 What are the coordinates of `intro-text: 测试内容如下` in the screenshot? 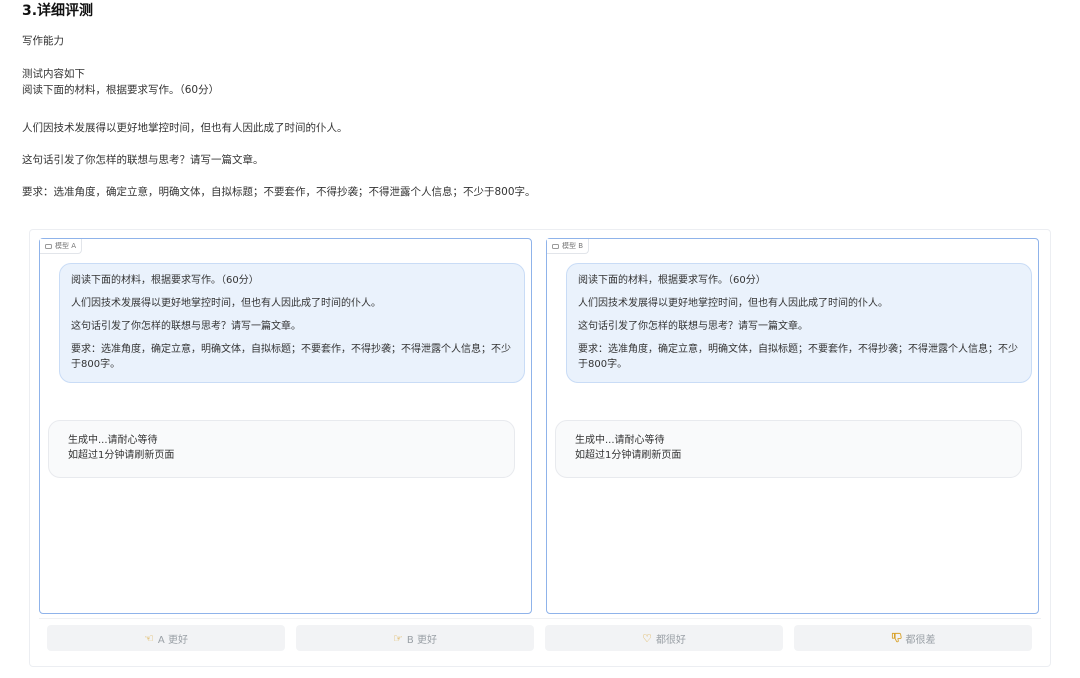 It's located at (53, 74).